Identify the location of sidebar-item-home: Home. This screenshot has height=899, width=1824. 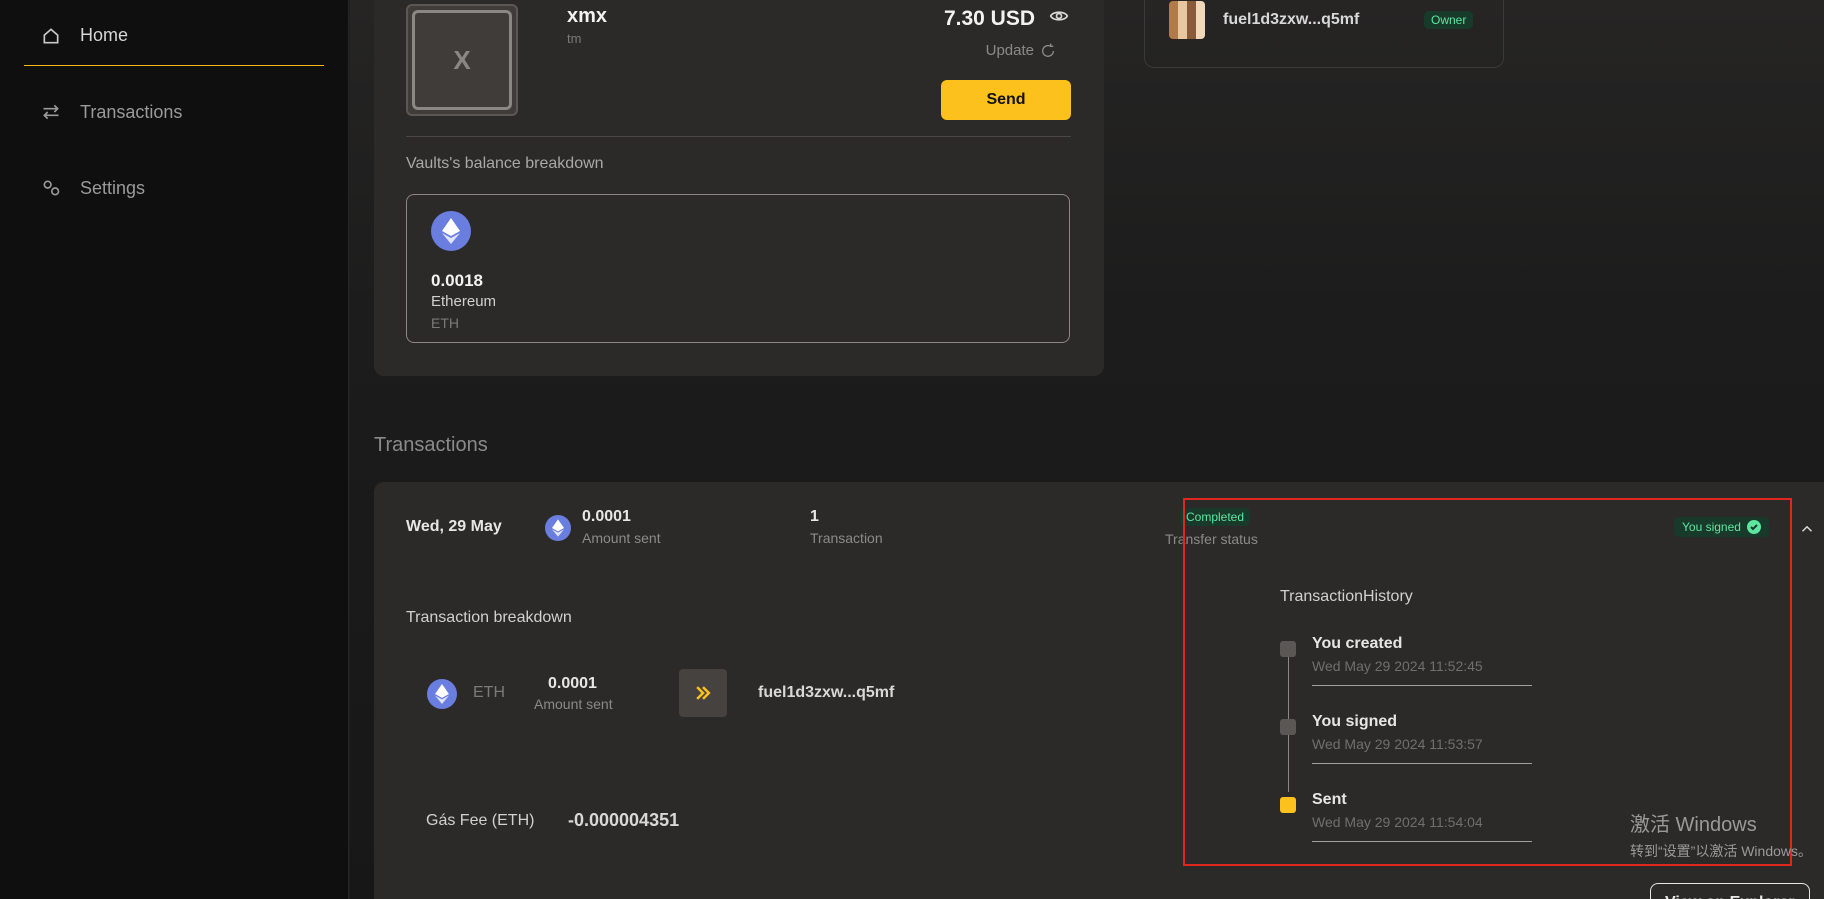
(174, 36).